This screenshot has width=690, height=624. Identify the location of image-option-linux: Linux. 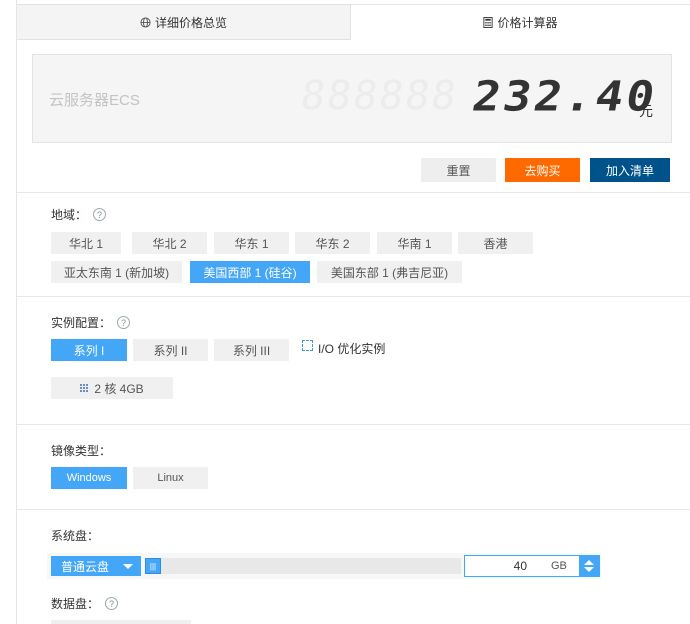
(170, 478).